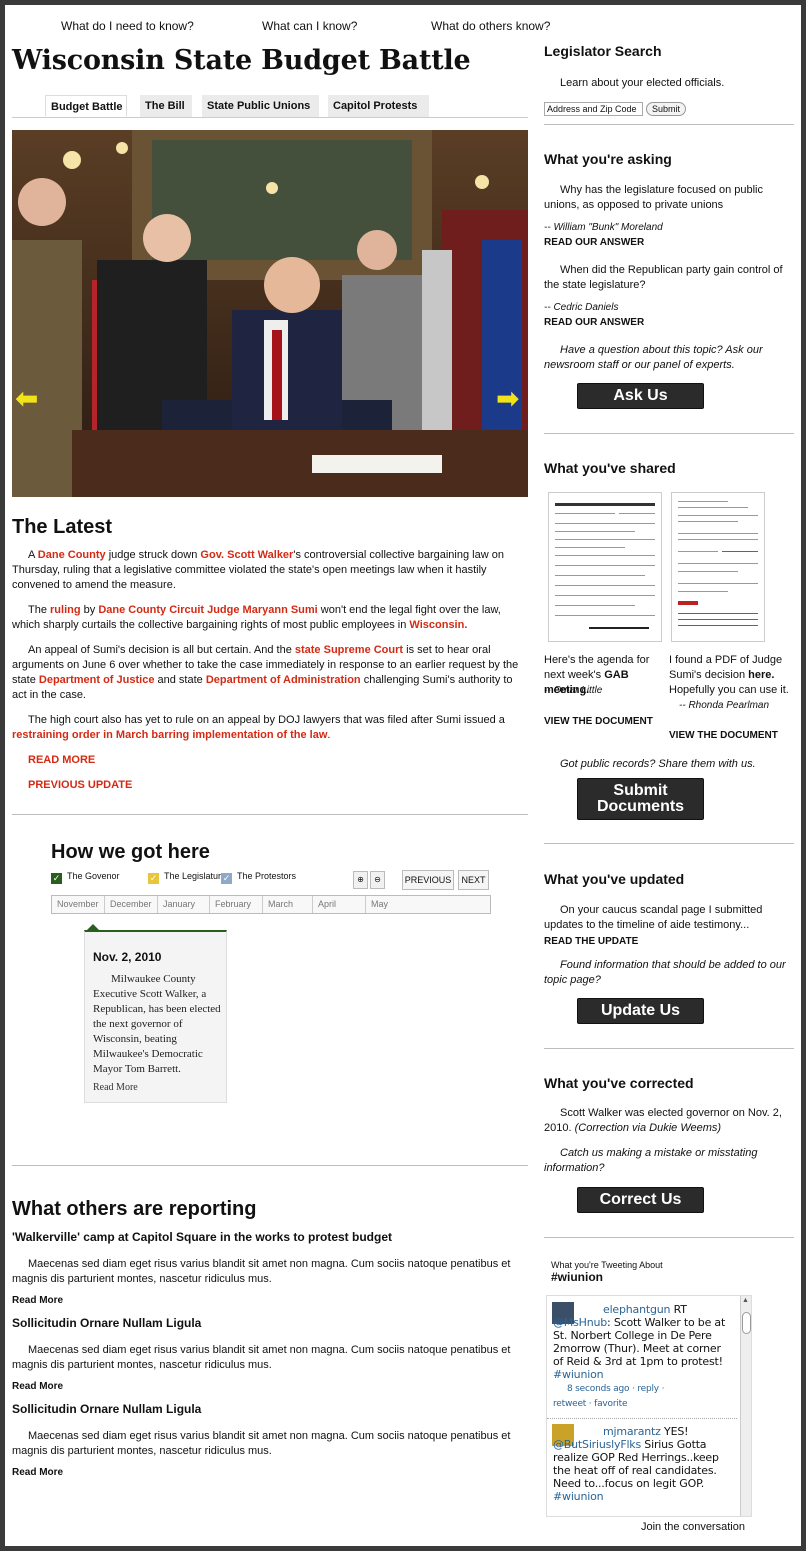 The width and height of the screenshot is (806, 1551). What do you see at coordinates (277, 760) in the screenshot?
I see `read-more-link: READ MORE` at bounding box center [277, 760].